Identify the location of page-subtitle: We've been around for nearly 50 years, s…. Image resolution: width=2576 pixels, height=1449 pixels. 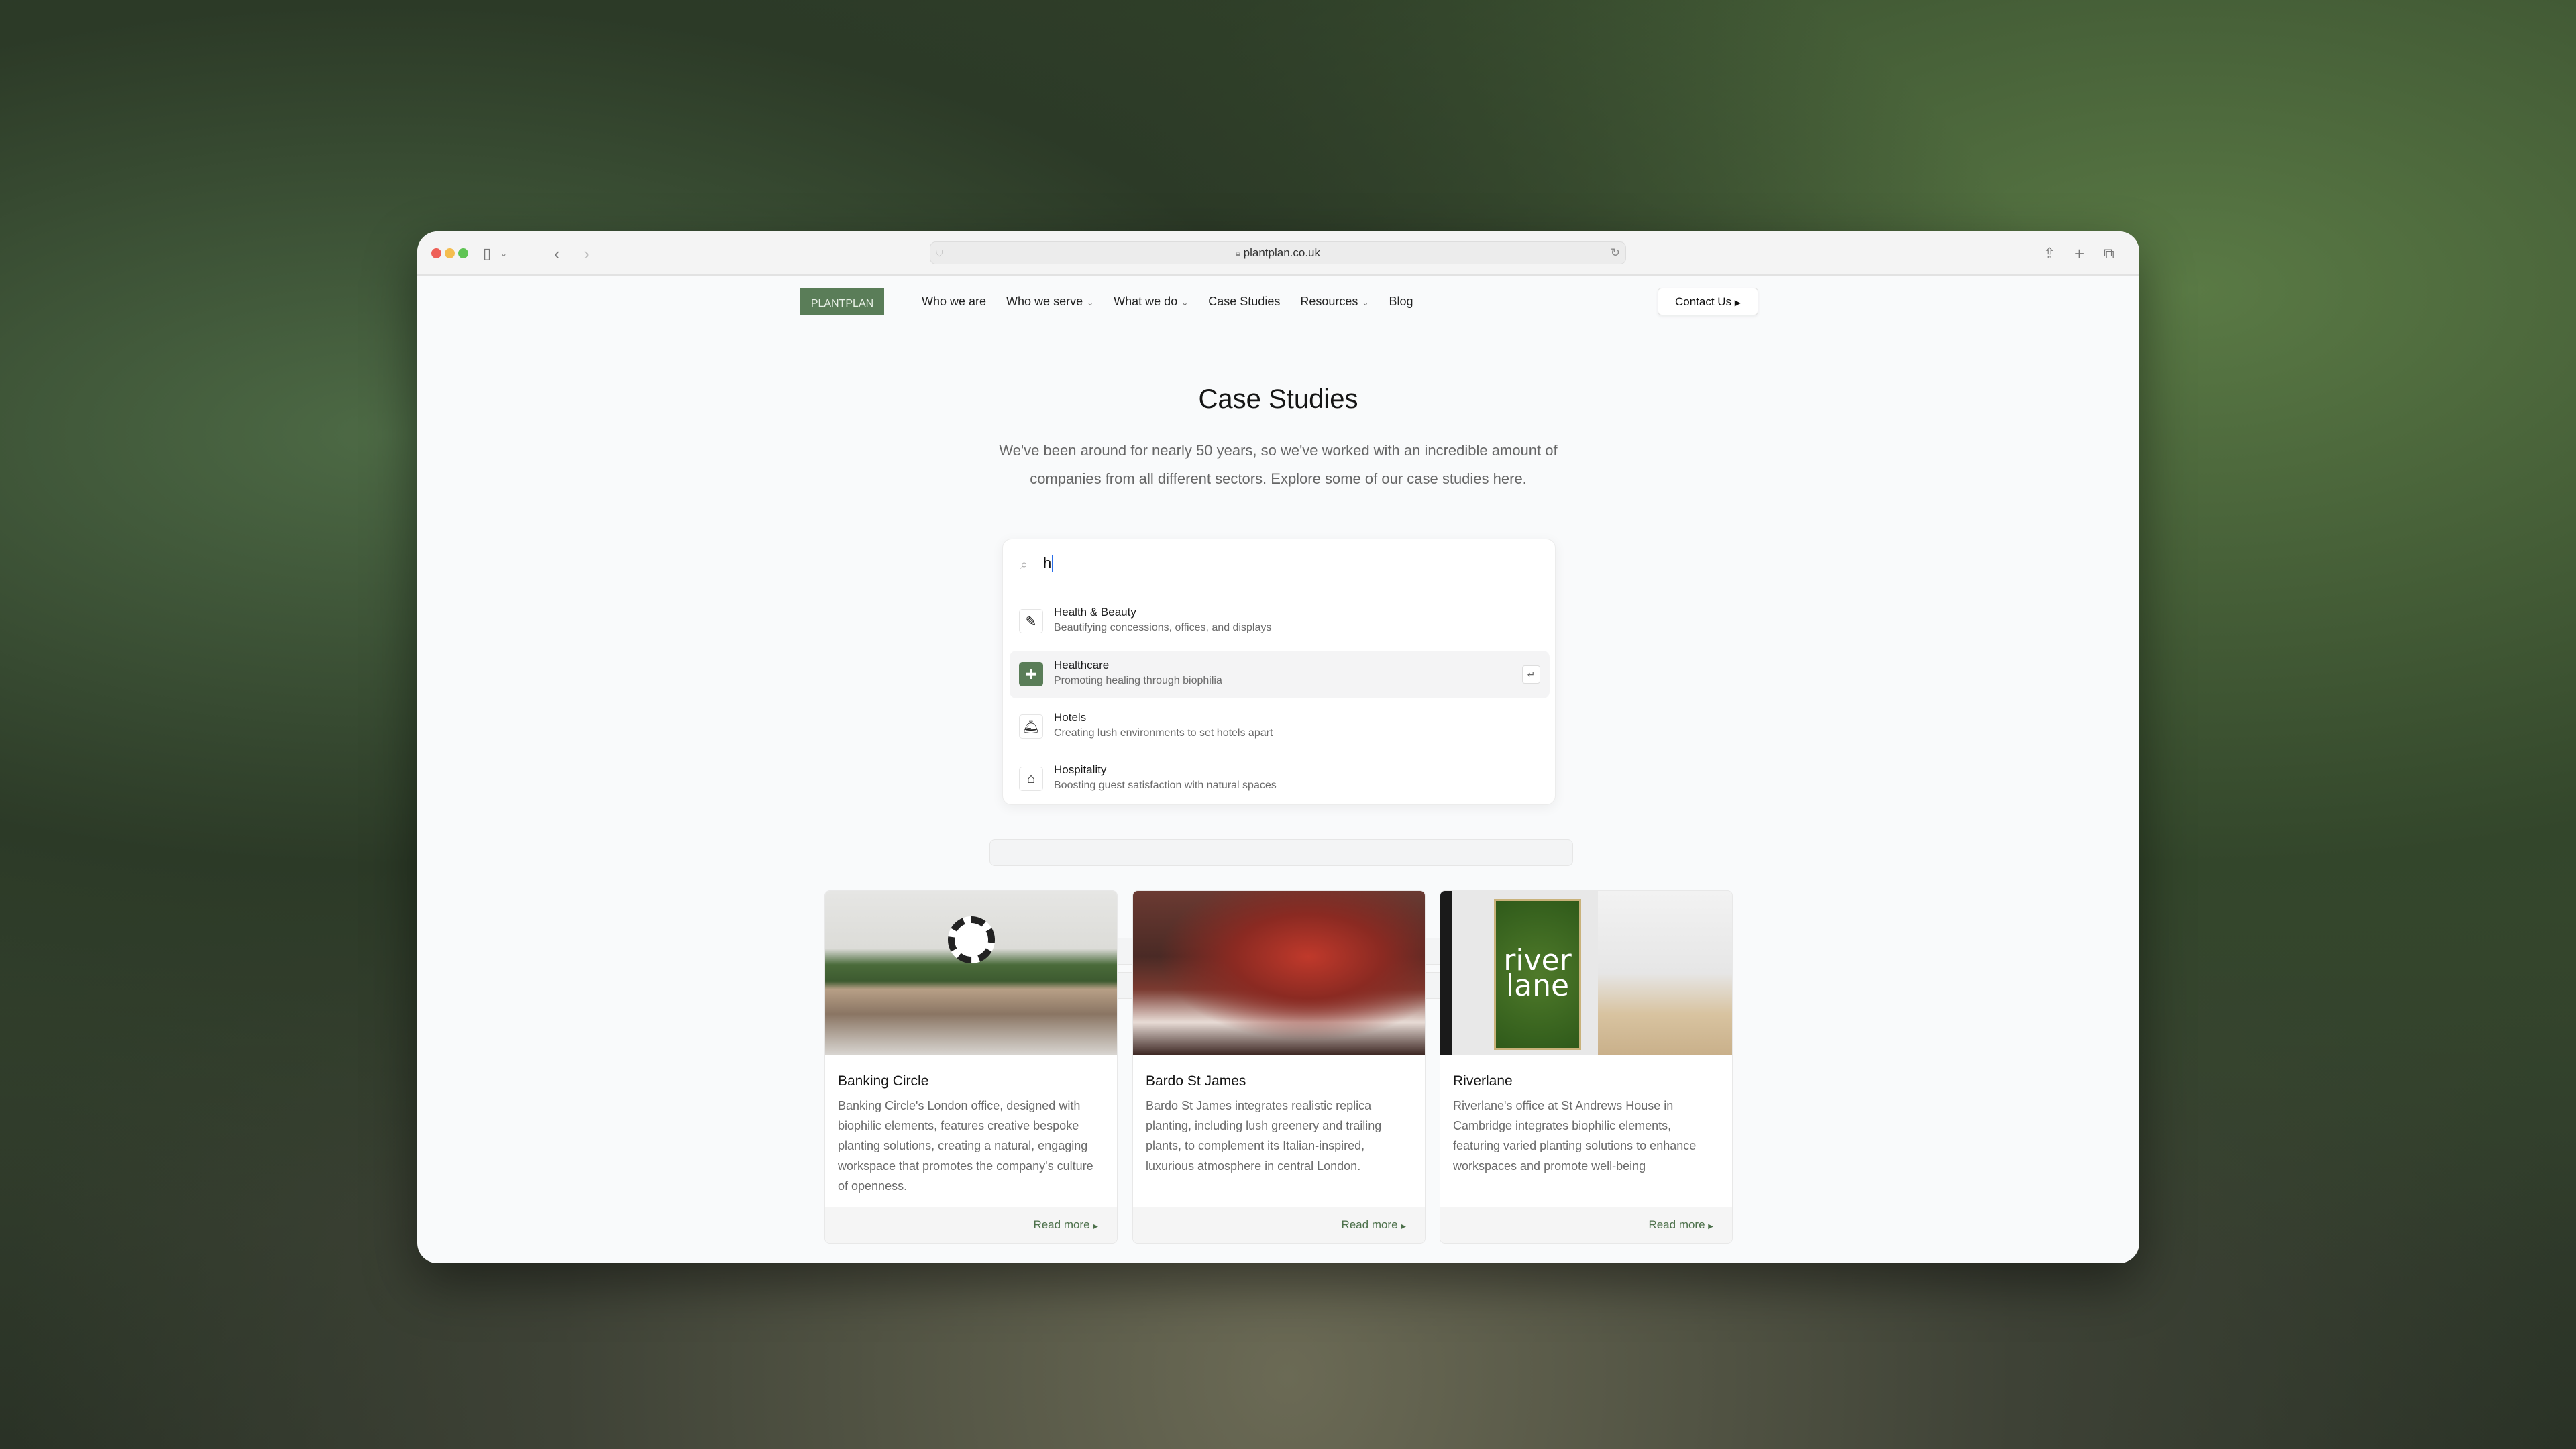
(1278, 465).